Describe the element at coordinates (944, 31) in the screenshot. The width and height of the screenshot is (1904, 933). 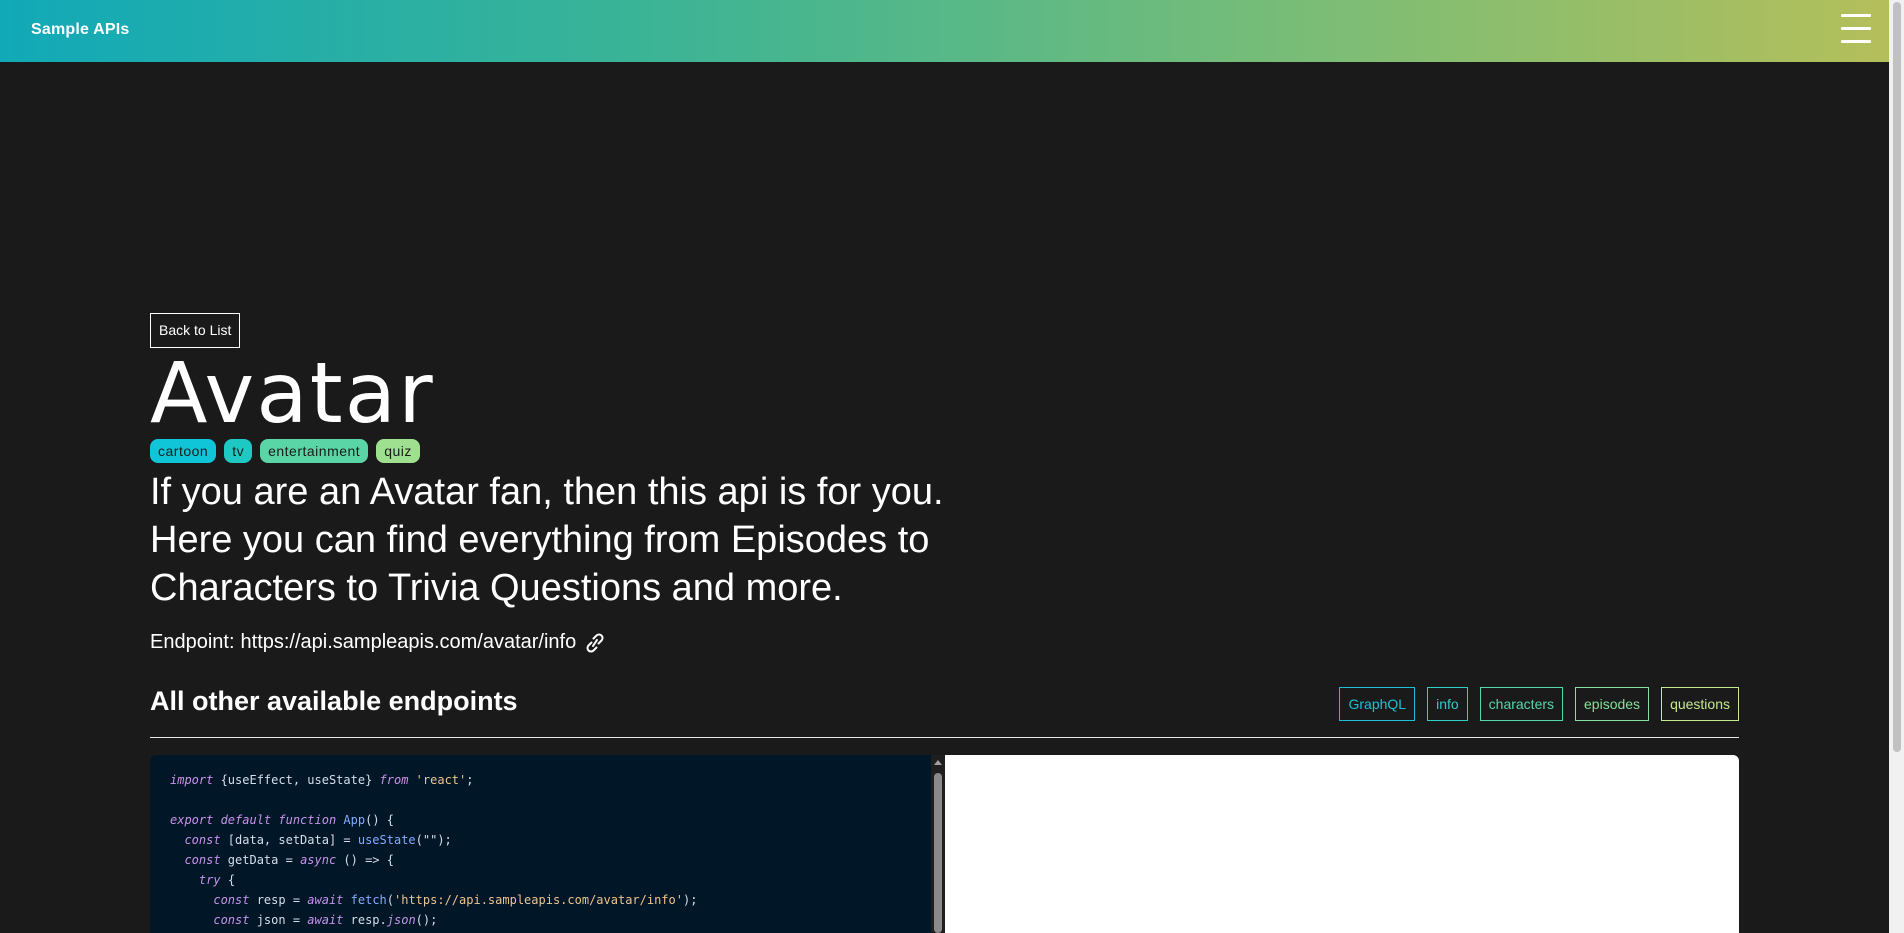
I see `top-navbar: Sample APIs` at that location.